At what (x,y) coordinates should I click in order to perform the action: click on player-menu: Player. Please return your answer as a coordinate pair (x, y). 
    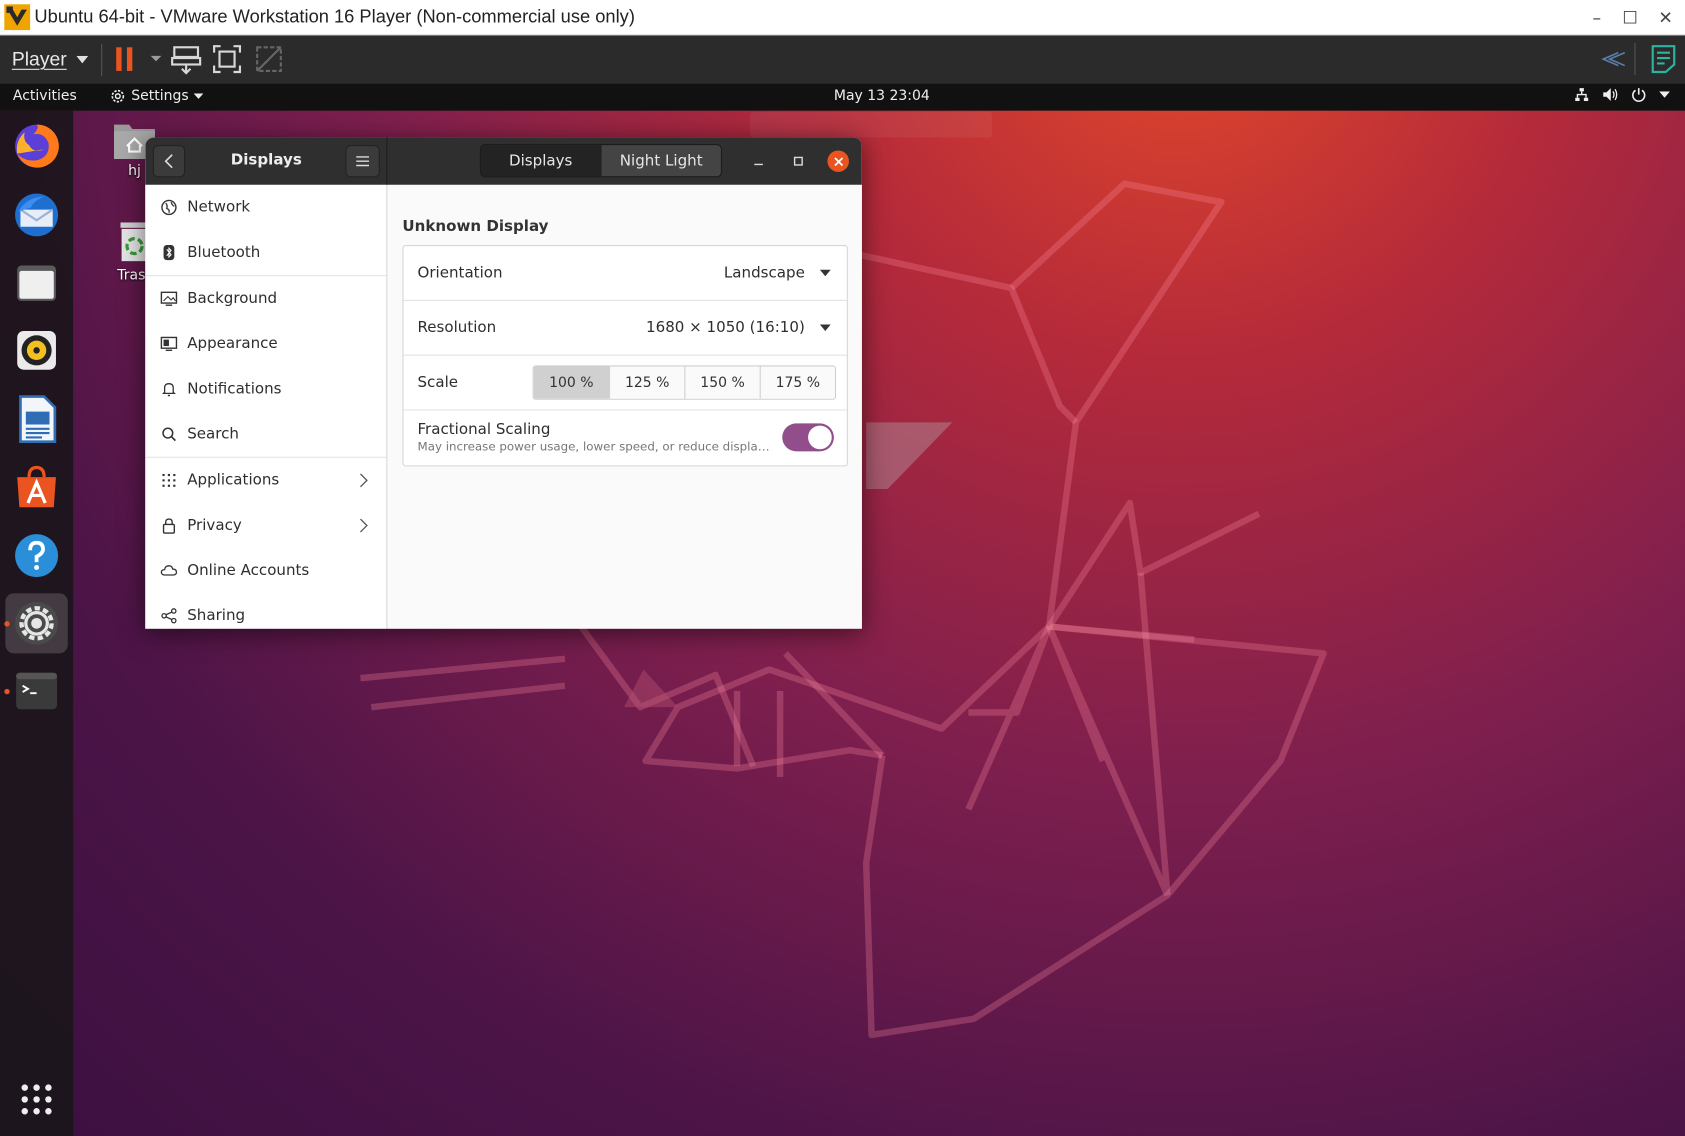
    Looking at the image, I should click on (50, 59).